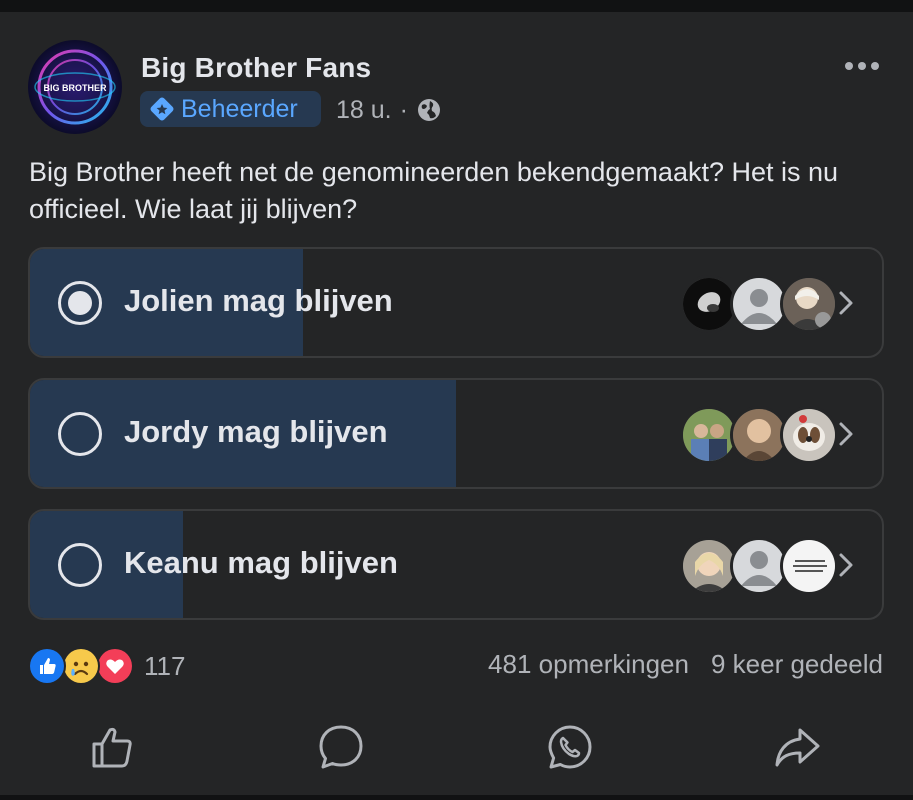 Image resolution: width=913 pixels, height=800 pixels. I want to click on bottom-bar, so click(456, 797).